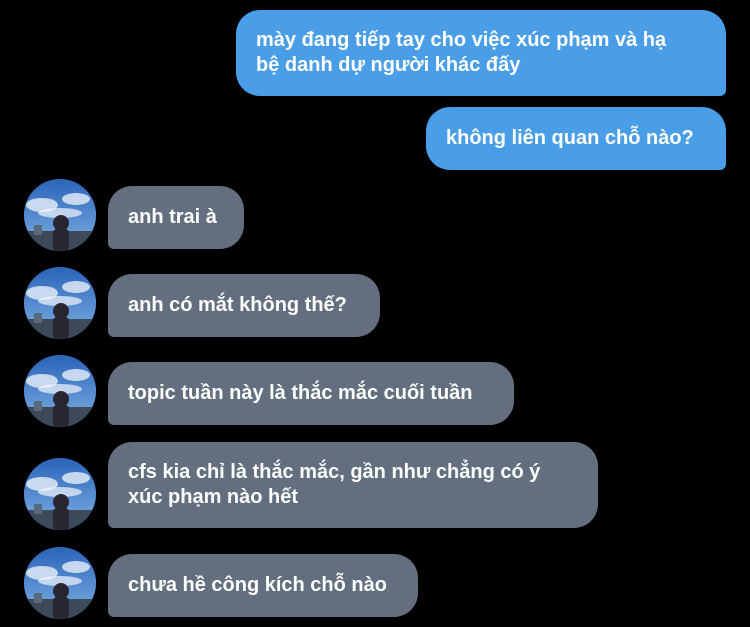 The image size is (750, 627). I want to click on received-message-bubble: chưa hề công kích chỗ nào, so click(263, 585).